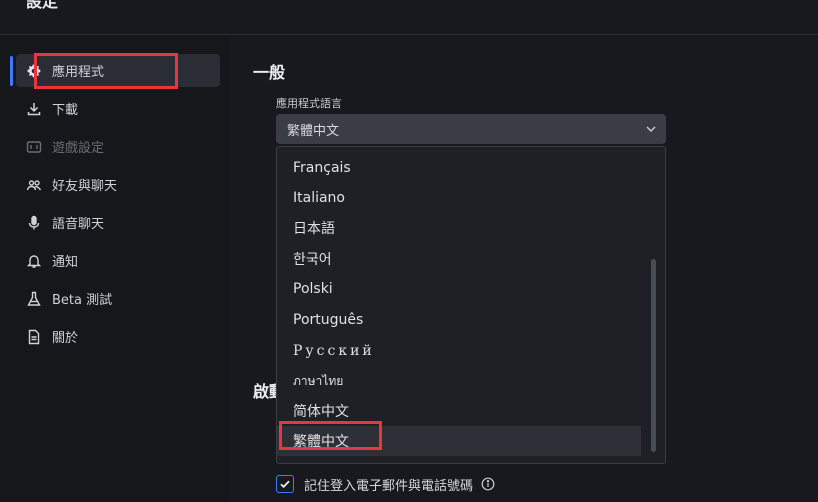 The image size is (818, 502). Describe the element at coordinates (65, 262) in the screenshot. I see `sidebar-item-label: 通知` at that location.